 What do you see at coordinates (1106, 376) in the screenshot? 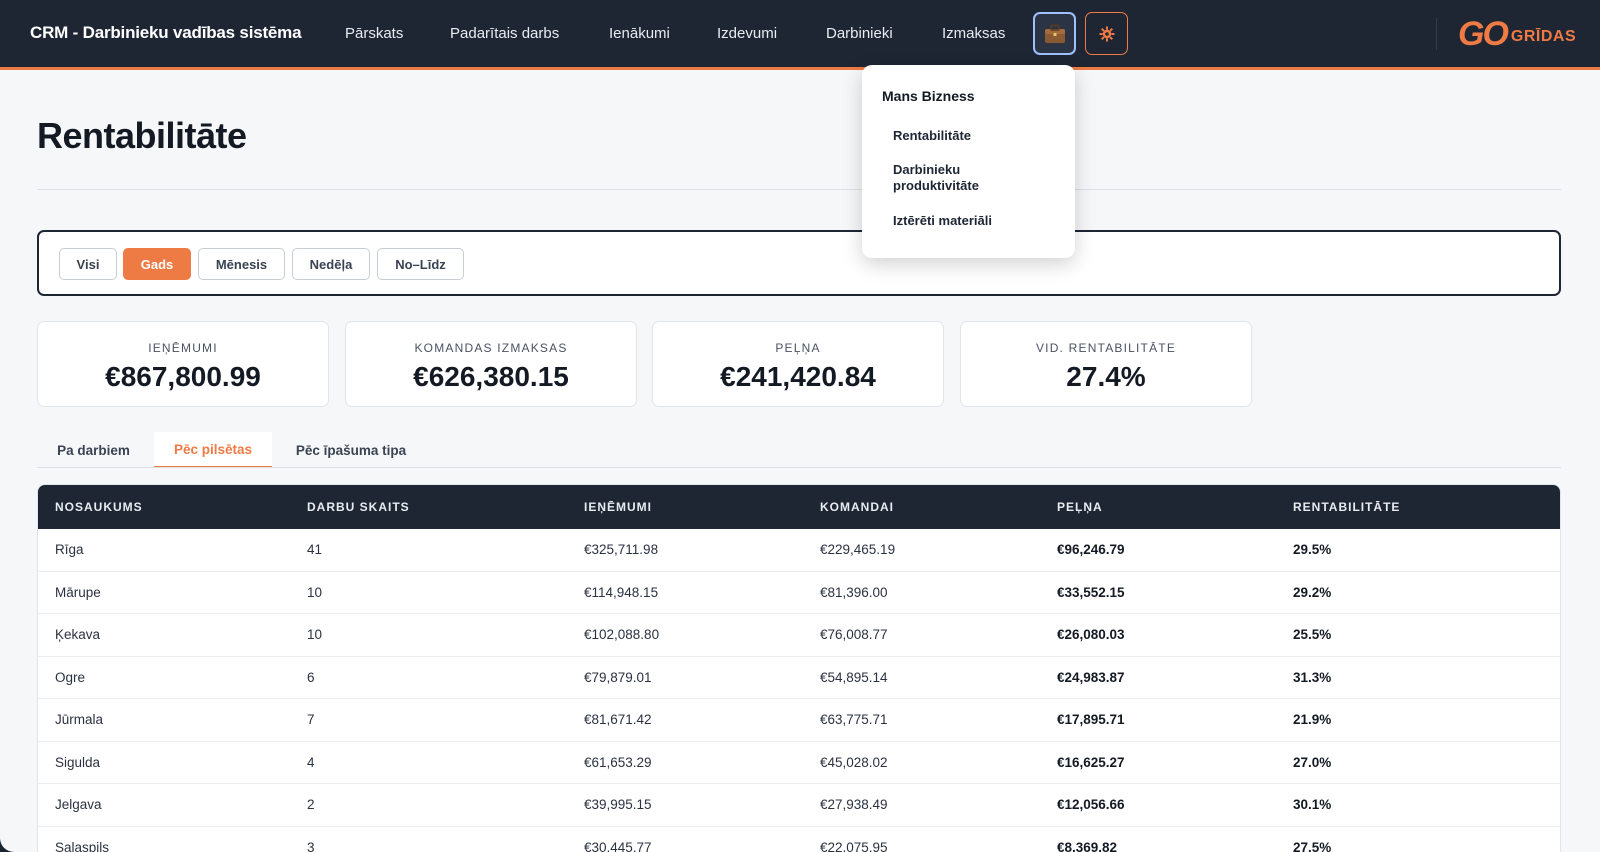
I see `stat-value: 27.4%` at bounding box center [1106, 376].